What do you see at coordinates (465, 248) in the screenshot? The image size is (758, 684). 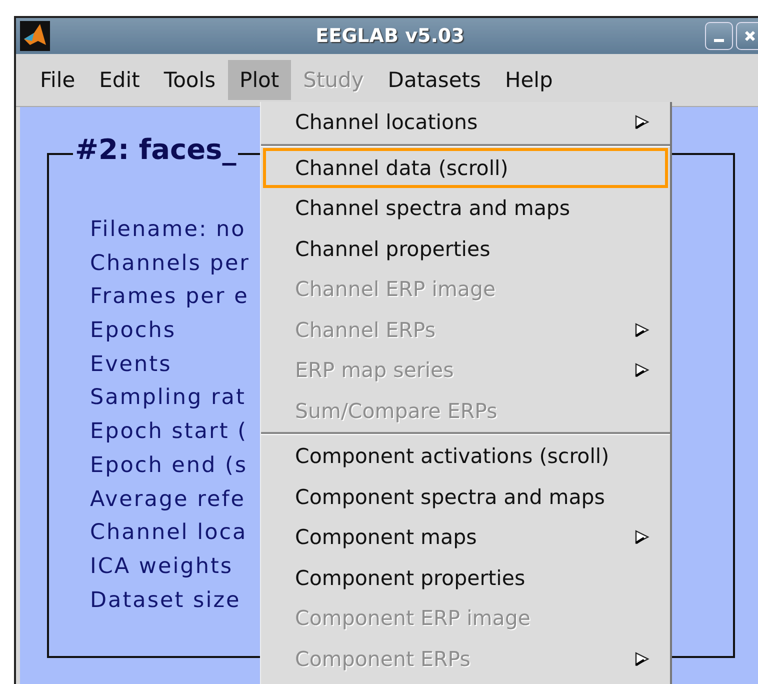 I see `menu-option: Channel properties` at bounding box center [465, 248].